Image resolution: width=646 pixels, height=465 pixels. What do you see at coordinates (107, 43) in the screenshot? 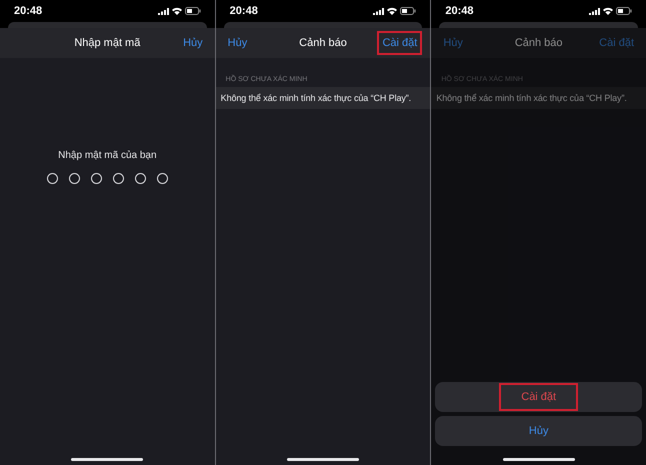
I see `nav-title: Nhập mật mã` at bounding box center [107, 43].